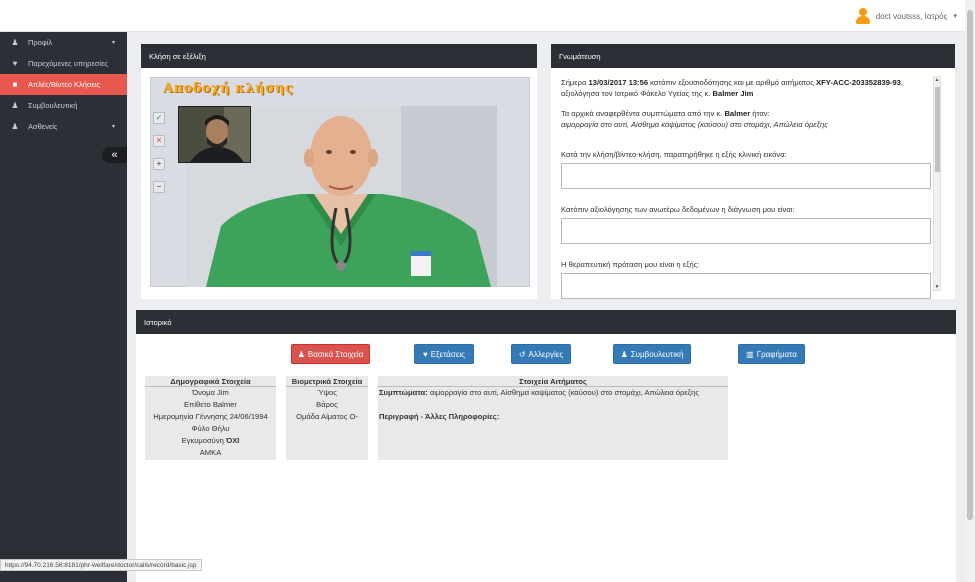 This screenshot has height=582, width=975. I want to click on sidebar-item-consulting: ♟ Συμβουλευτική, so click(63, 105).